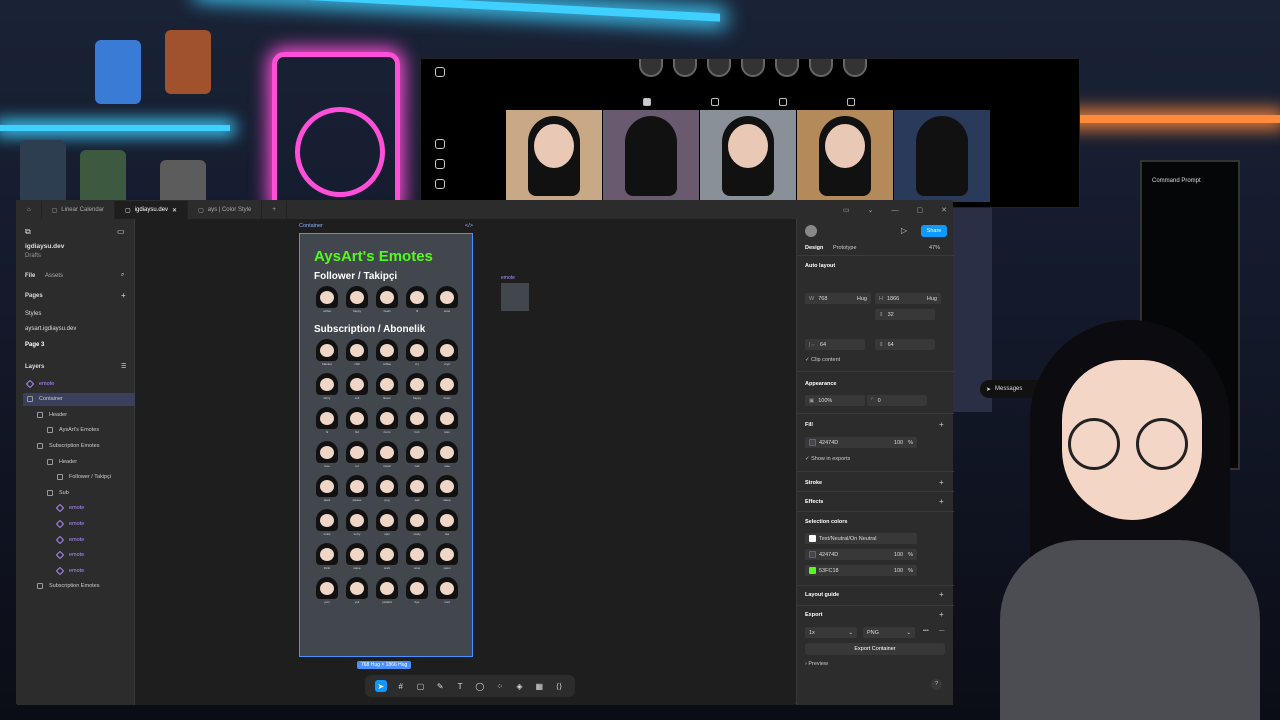 Image resolution: width=1280 pixels, height=720 pixels. What do you see at coordinates (386, 276) in the screenshot?
I see `follower-heading: Follower / Takipçi` at bounding box center [386, 276].